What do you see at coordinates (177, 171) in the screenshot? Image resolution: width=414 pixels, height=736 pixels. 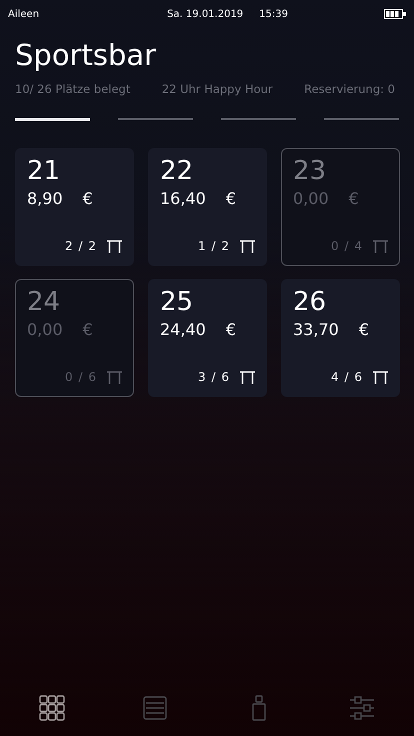 I see `table-number: 22` at bounding box center [177, 171].